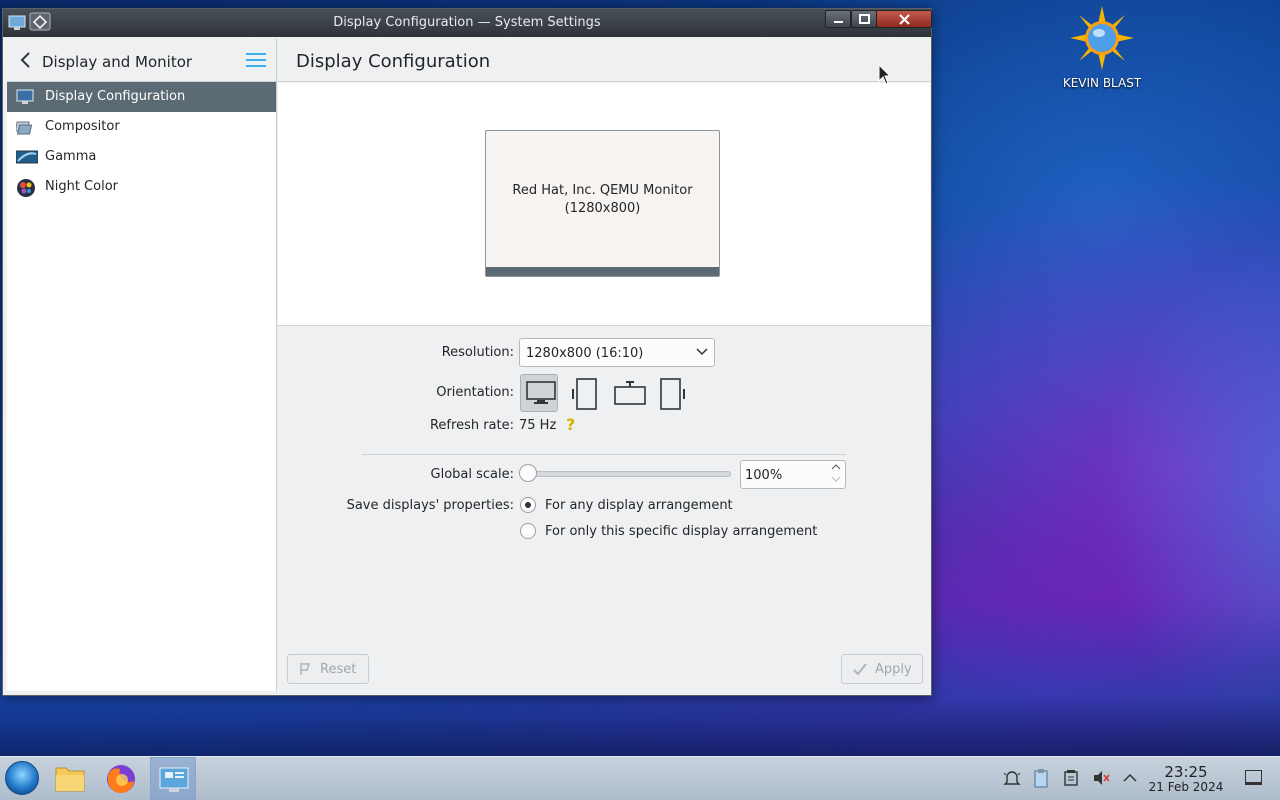 This screenshot has width=1280, height=800. I want to click on monitor-preview: Red Hat, Inc. QEMU Monitor (1280x800), so click(602, 203).